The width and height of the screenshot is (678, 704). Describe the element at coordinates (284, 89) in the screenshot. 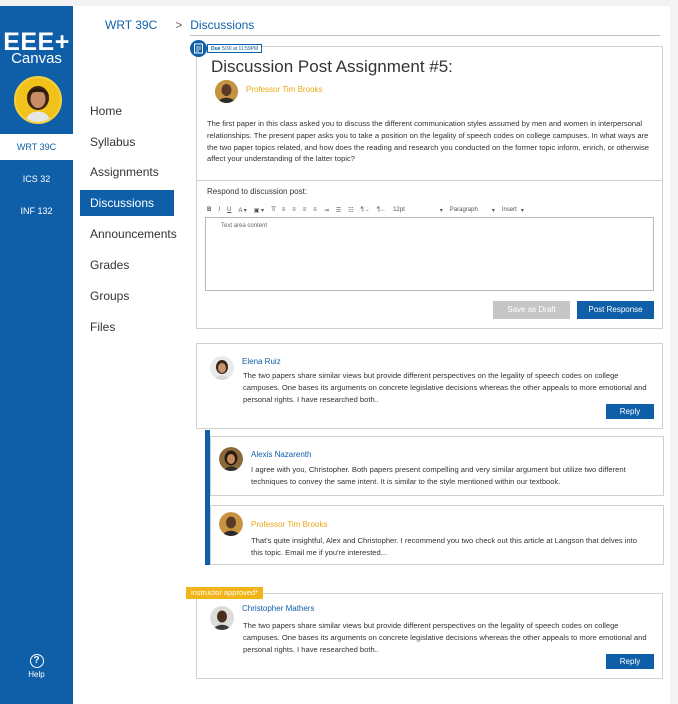

I see `assignment-author: Professor Tim Brooks` at that location.